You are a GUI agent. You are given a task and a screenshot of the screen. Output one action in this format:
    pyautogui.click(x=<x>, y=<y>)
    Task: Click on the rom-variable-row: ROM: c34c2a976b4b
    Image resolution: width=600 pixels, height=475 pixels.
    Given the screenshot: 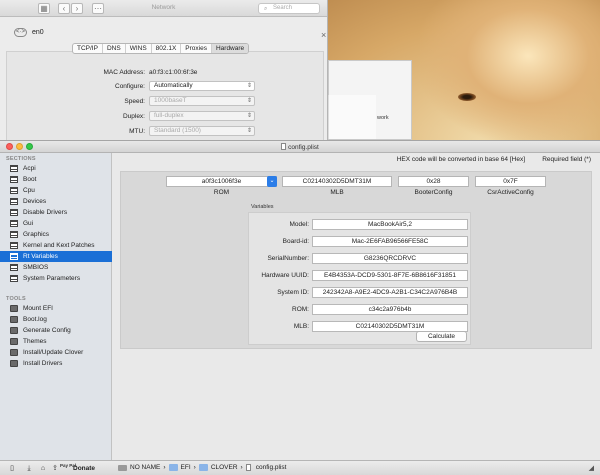 What is the action you would take?
    pyautogui.click(x=360, y=309)
    